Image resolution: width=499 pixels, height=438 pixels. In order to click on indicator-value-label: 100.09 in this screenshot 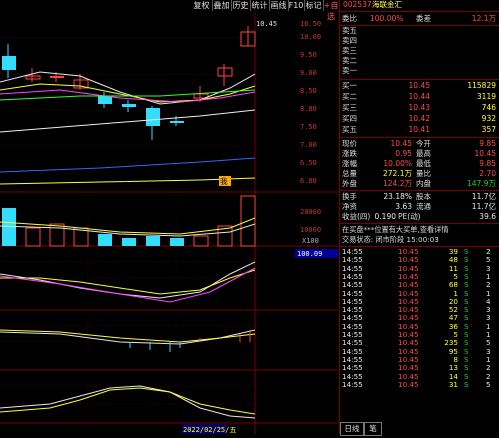, I will do `click(309, 254)`.